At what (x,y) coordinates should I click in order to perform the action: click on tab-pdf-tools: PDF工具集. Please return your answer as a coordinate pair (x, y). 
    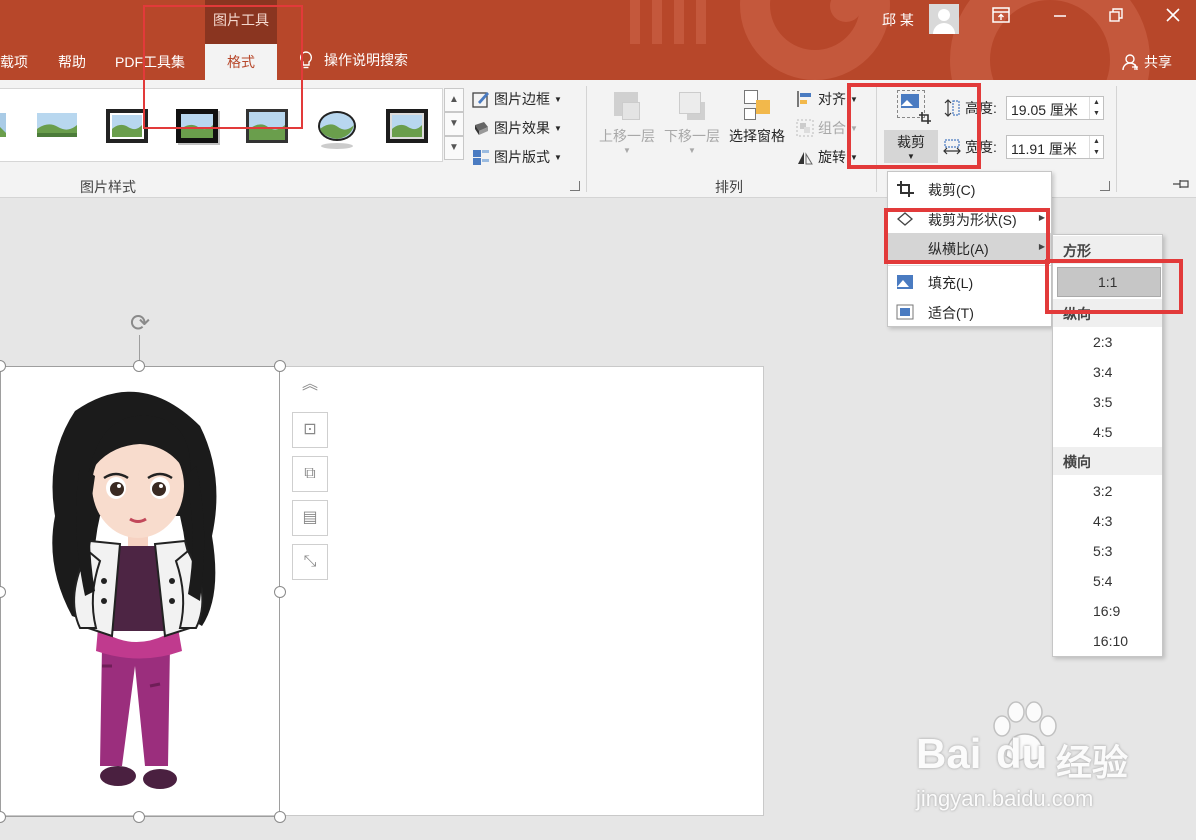
    Looking at the image, I should click on (150, 62).